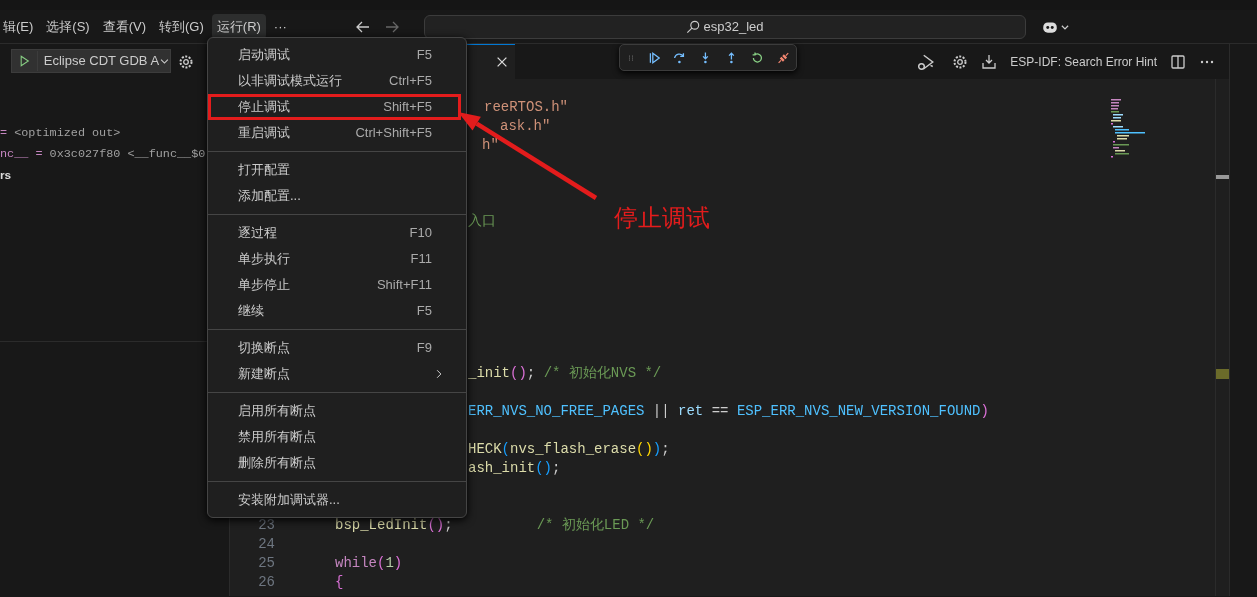 The width and height of the screenshot is (1257, 597). What do you see at coordinates (334, 170) in the screenshot?
I see `menu-item: 打开配置` at bounding box center [334, 170].